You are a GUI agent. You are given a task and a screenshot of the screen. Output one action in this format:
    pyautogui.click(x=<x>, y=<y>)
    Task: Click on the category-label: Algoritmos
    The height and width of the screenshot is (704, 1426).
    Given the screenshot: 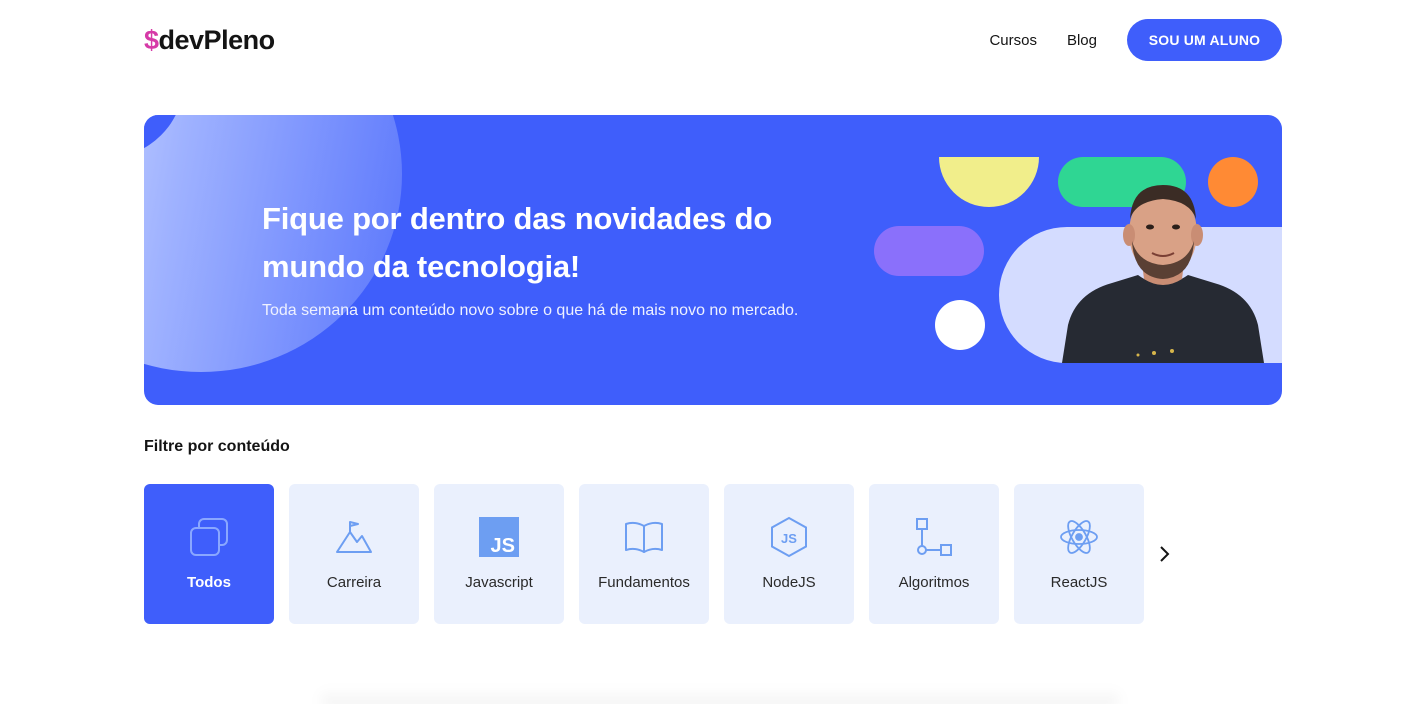 What is the action you would take?
    pyautogui.click(x=934, y=582)
    